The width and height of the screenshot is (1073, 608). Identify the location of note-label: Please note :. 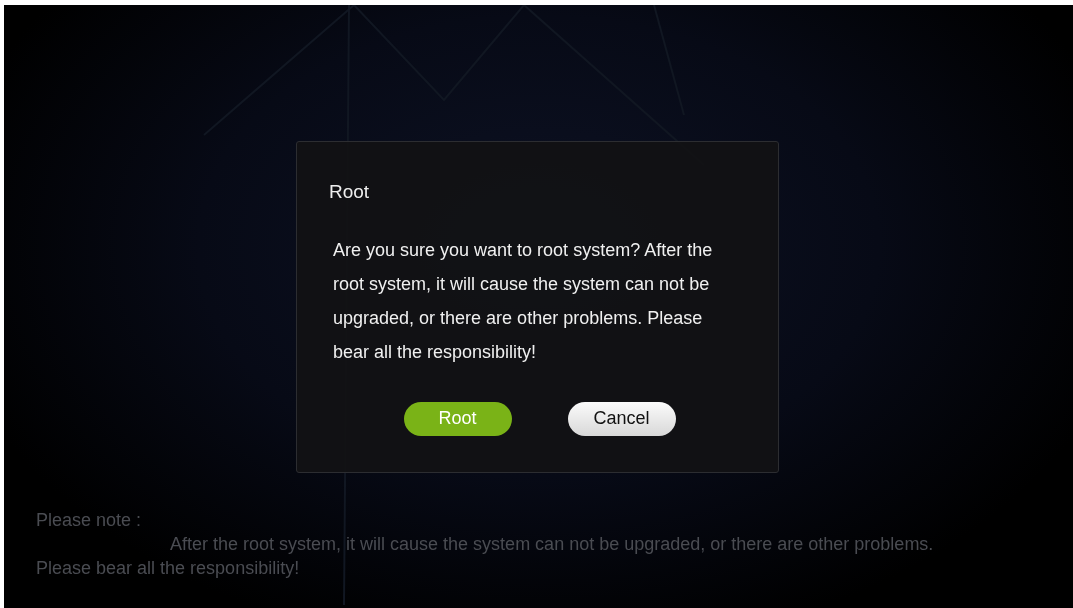
(89, 520).